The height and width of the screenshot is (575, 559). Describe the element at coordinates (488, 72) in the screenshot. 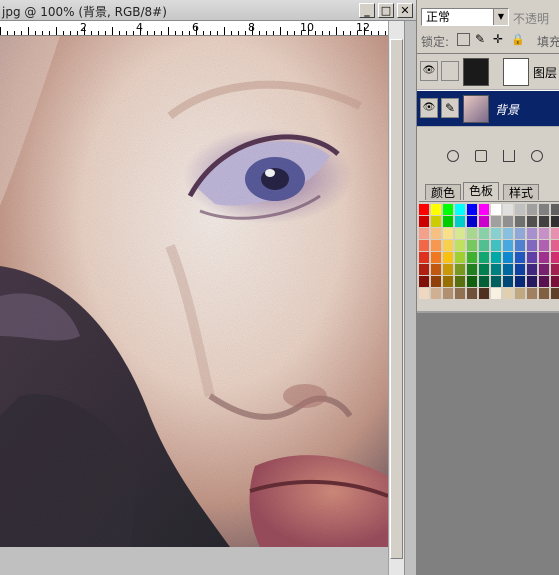

I see `layer-row: 👁 图层` at that location.